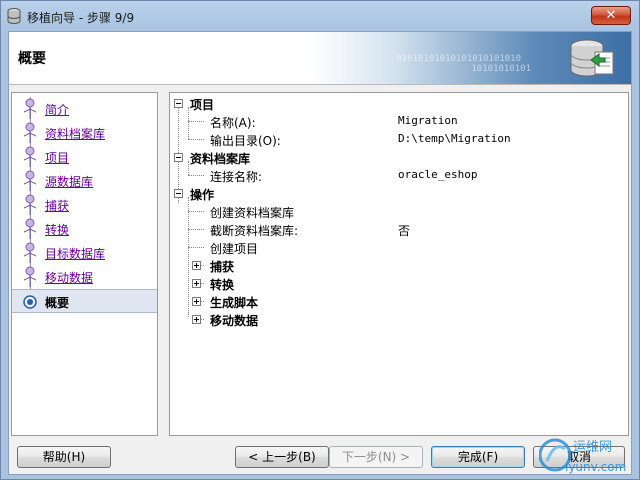 The width and height of the screenshot is (640, 480). Describe the element at coordinates (390, 194) in the screenshot. I see `tree-node-operations: 操作` at that location.